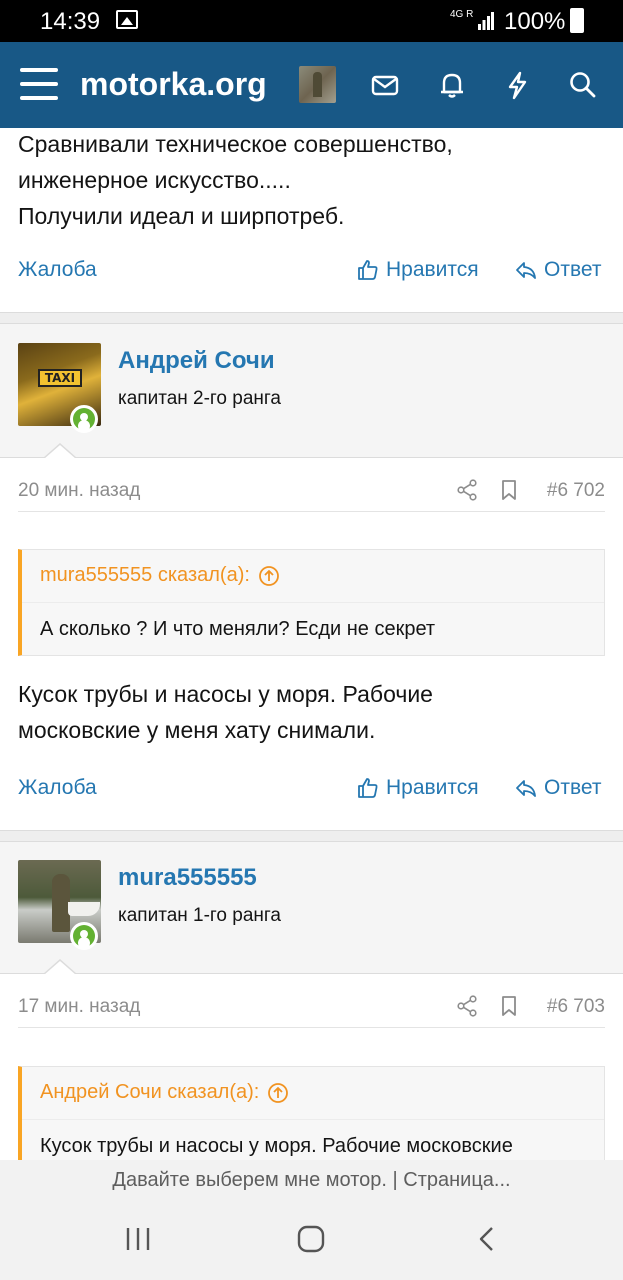 This screenshot has height=1280, width=623. I want to click on battery-percent: 100%, so click(535, 21).